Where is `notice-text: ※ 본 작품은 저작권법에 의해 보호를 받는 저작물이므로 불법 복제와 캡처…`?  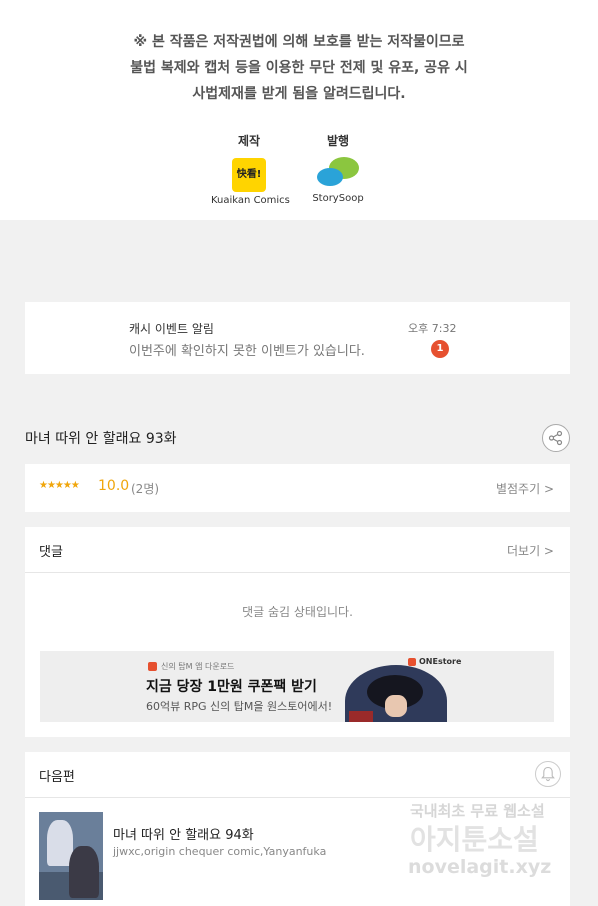 notice-text: ※ 본 작품은 저작권법에 의해 보호를 받는 저작물이므로 불법 복제와 캡처… is located at coordinates (299, 68).